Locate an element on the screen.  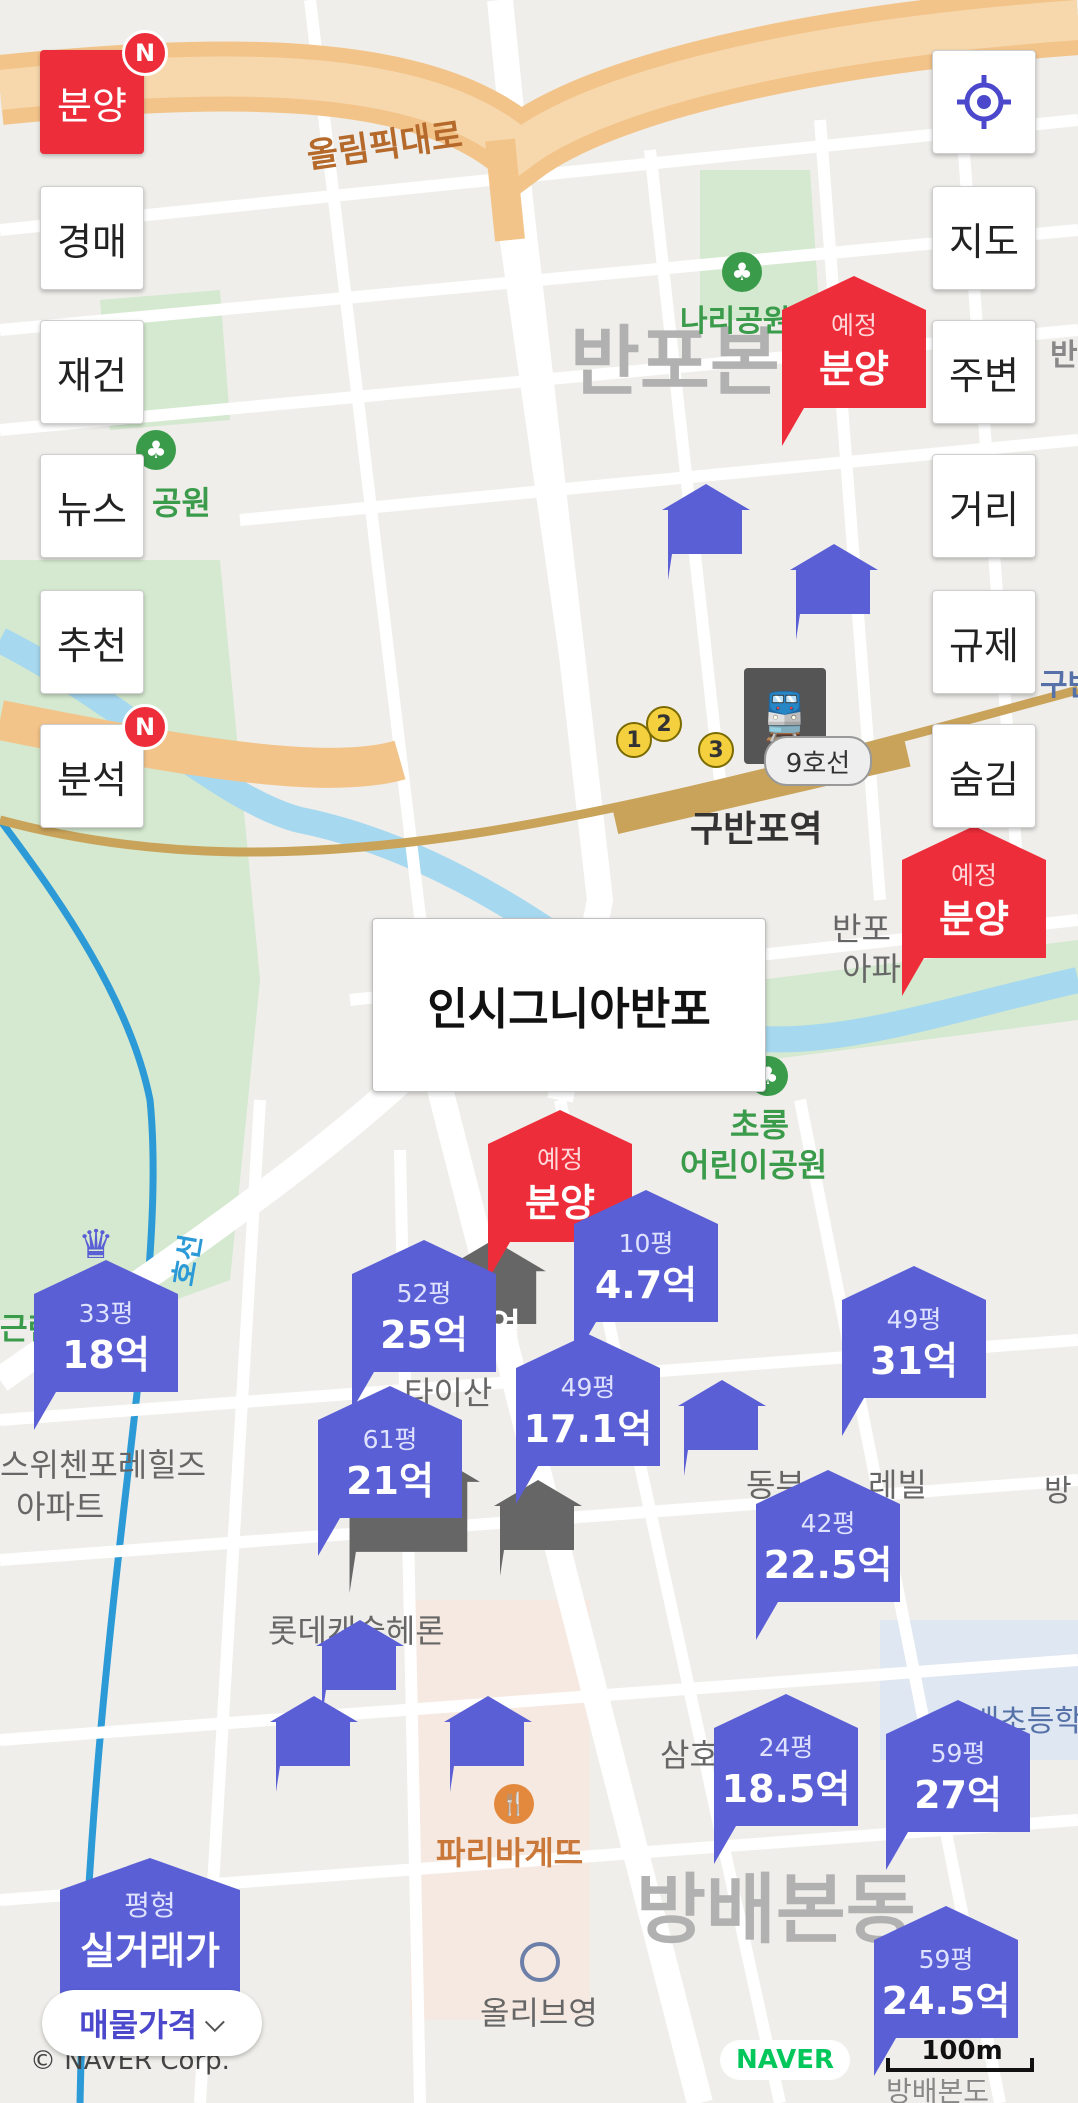
subway-line-badge: 9호선 is located at coordinates (818, 761).